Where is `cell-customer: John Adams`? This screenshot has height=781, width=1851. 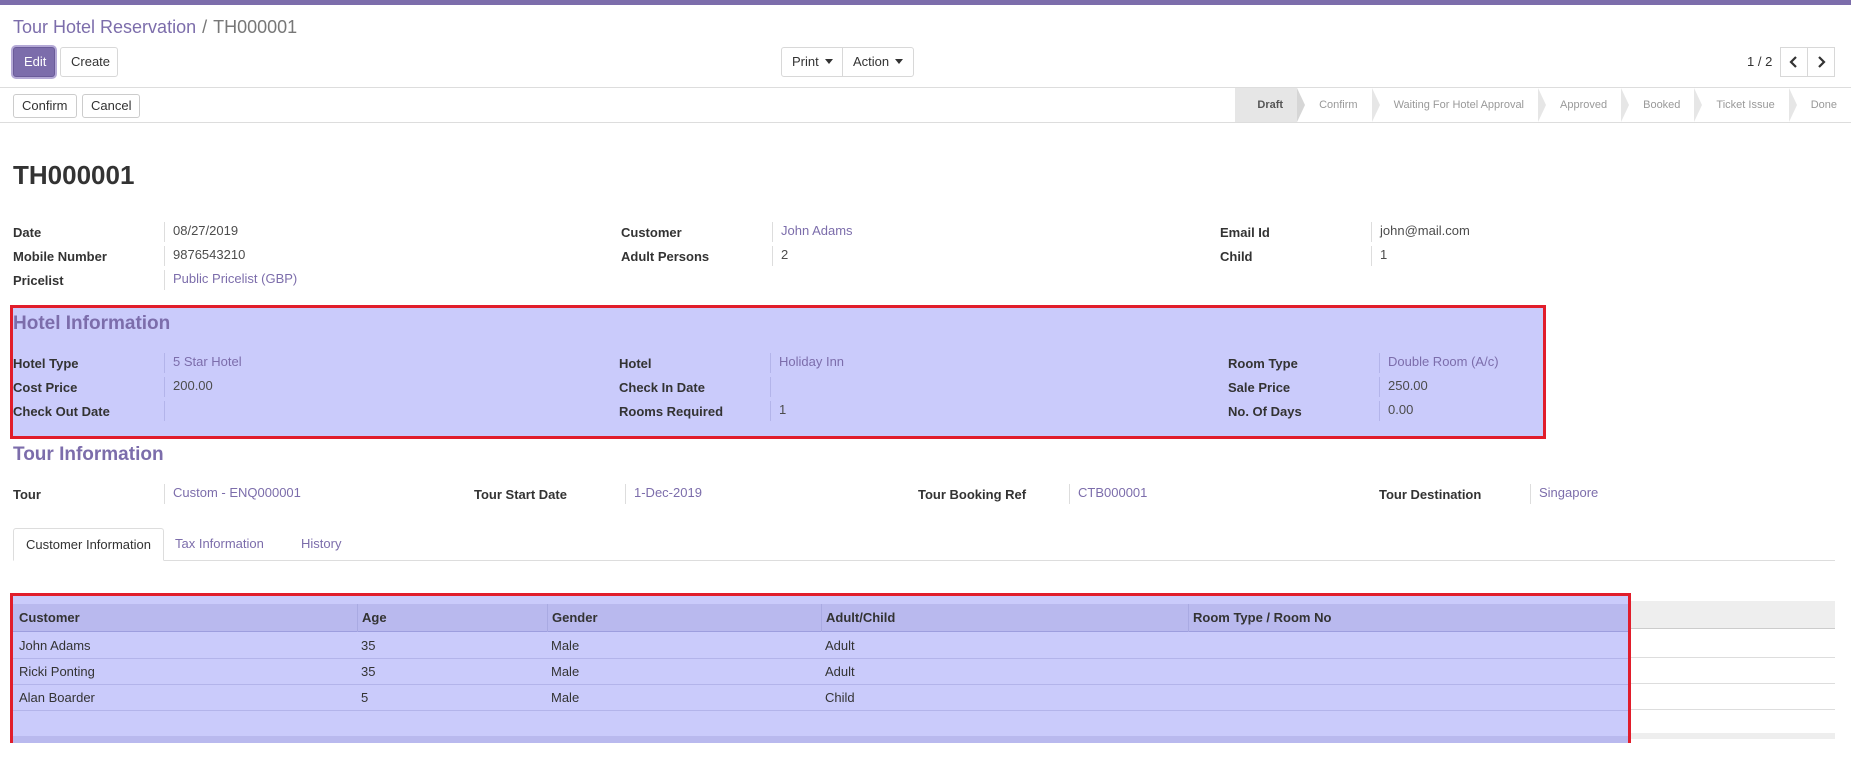 cell-customer: John Adams is located at coordinates (55, 645).